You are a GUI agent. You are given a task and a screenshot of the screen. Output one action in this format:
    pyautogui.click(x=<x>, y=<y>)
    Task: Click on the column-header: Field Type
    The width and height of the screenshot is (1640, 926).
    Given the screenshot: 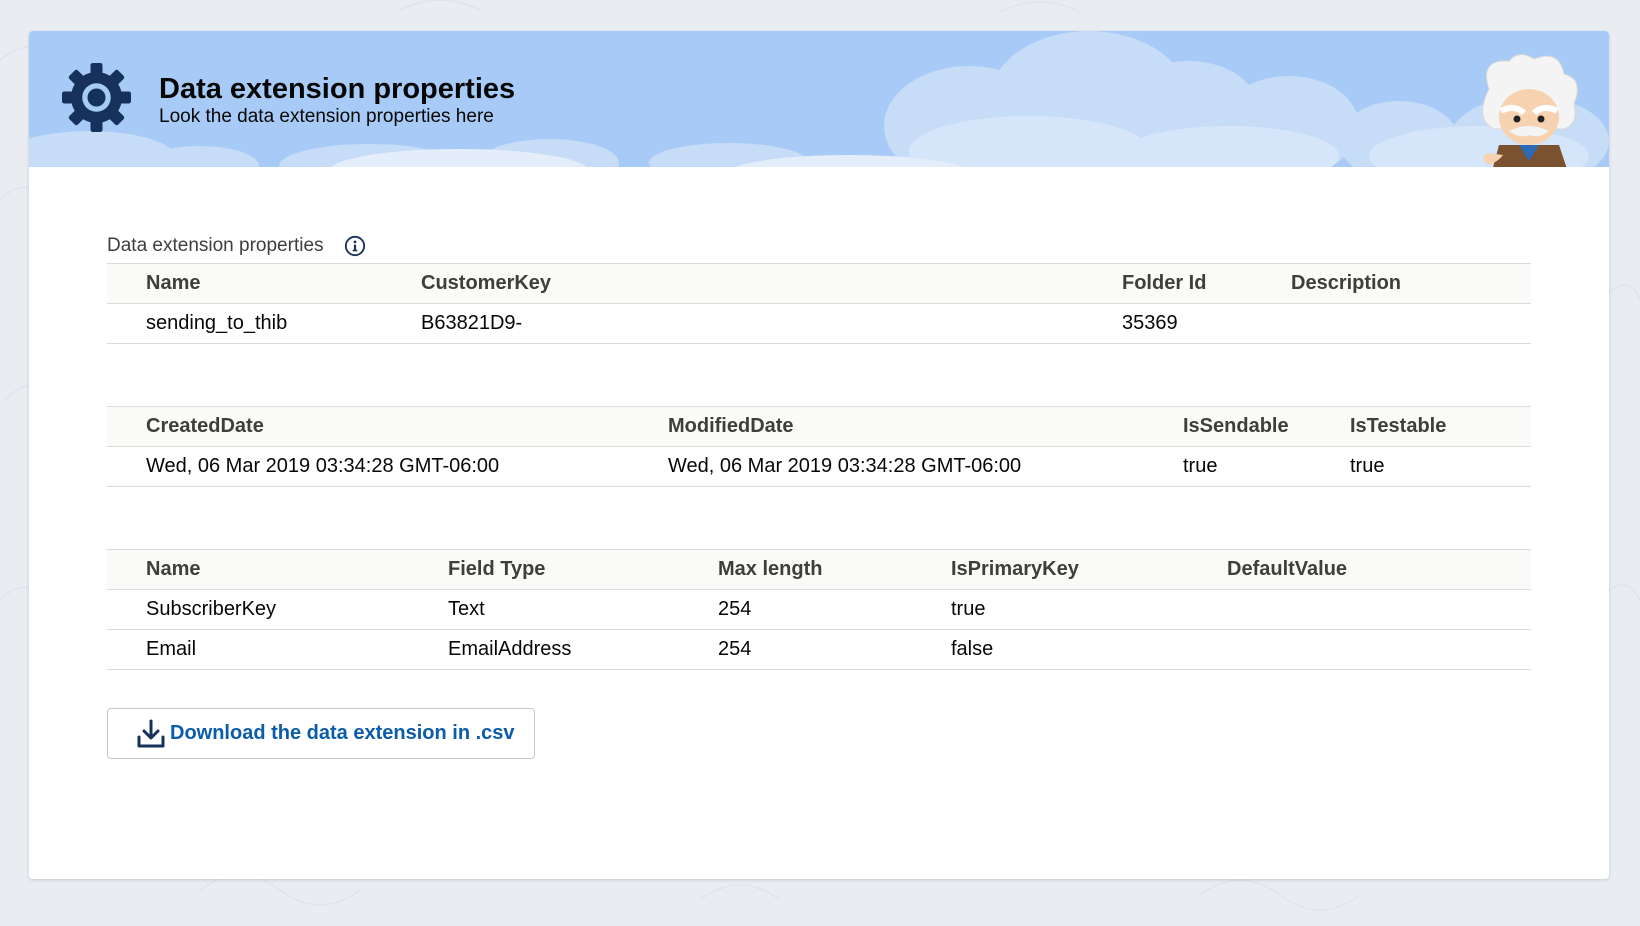 What is the action you would take?
    pyautogui.click(x=544, y=569)
    